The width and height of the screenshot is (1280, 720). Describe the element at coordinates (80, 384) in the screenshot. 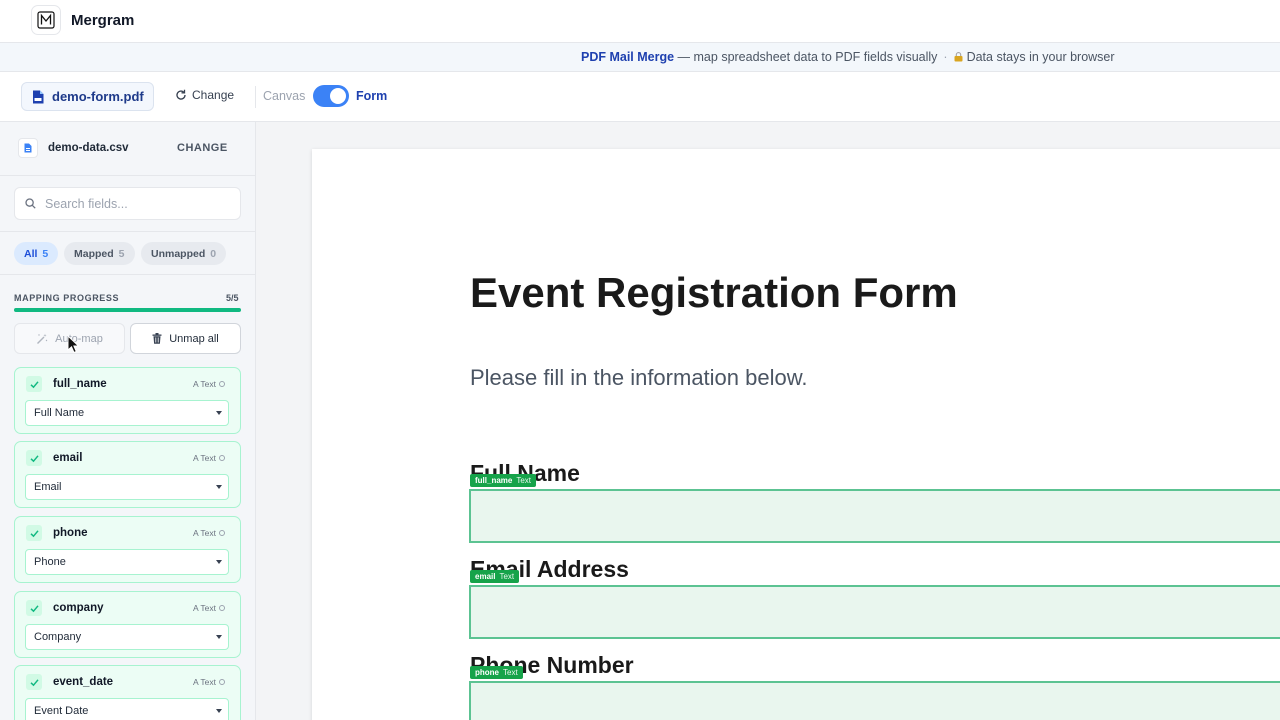

I see `field-name: full_name` at that location.